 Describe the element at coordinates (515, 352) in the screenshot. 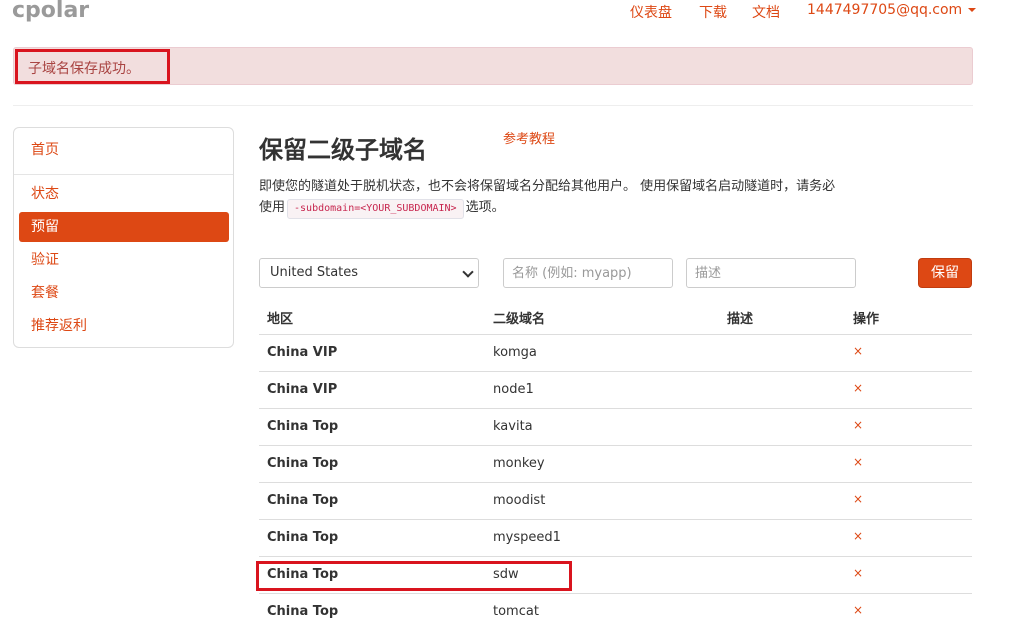

I see `row-subdomain: komga` at that location.